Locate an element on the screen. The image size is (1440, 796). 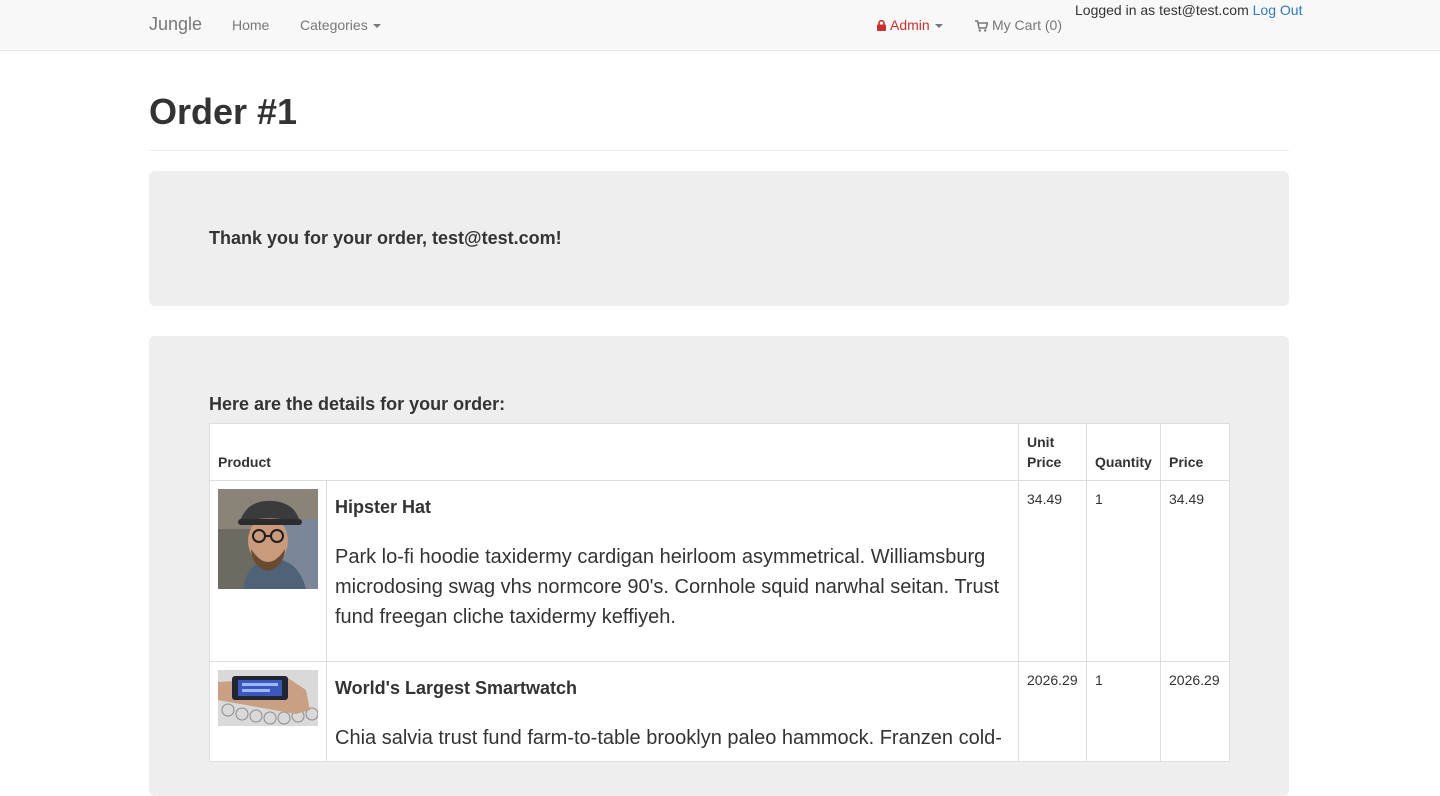
admin-dropdown: Admin is located at coordinates (910, 25).